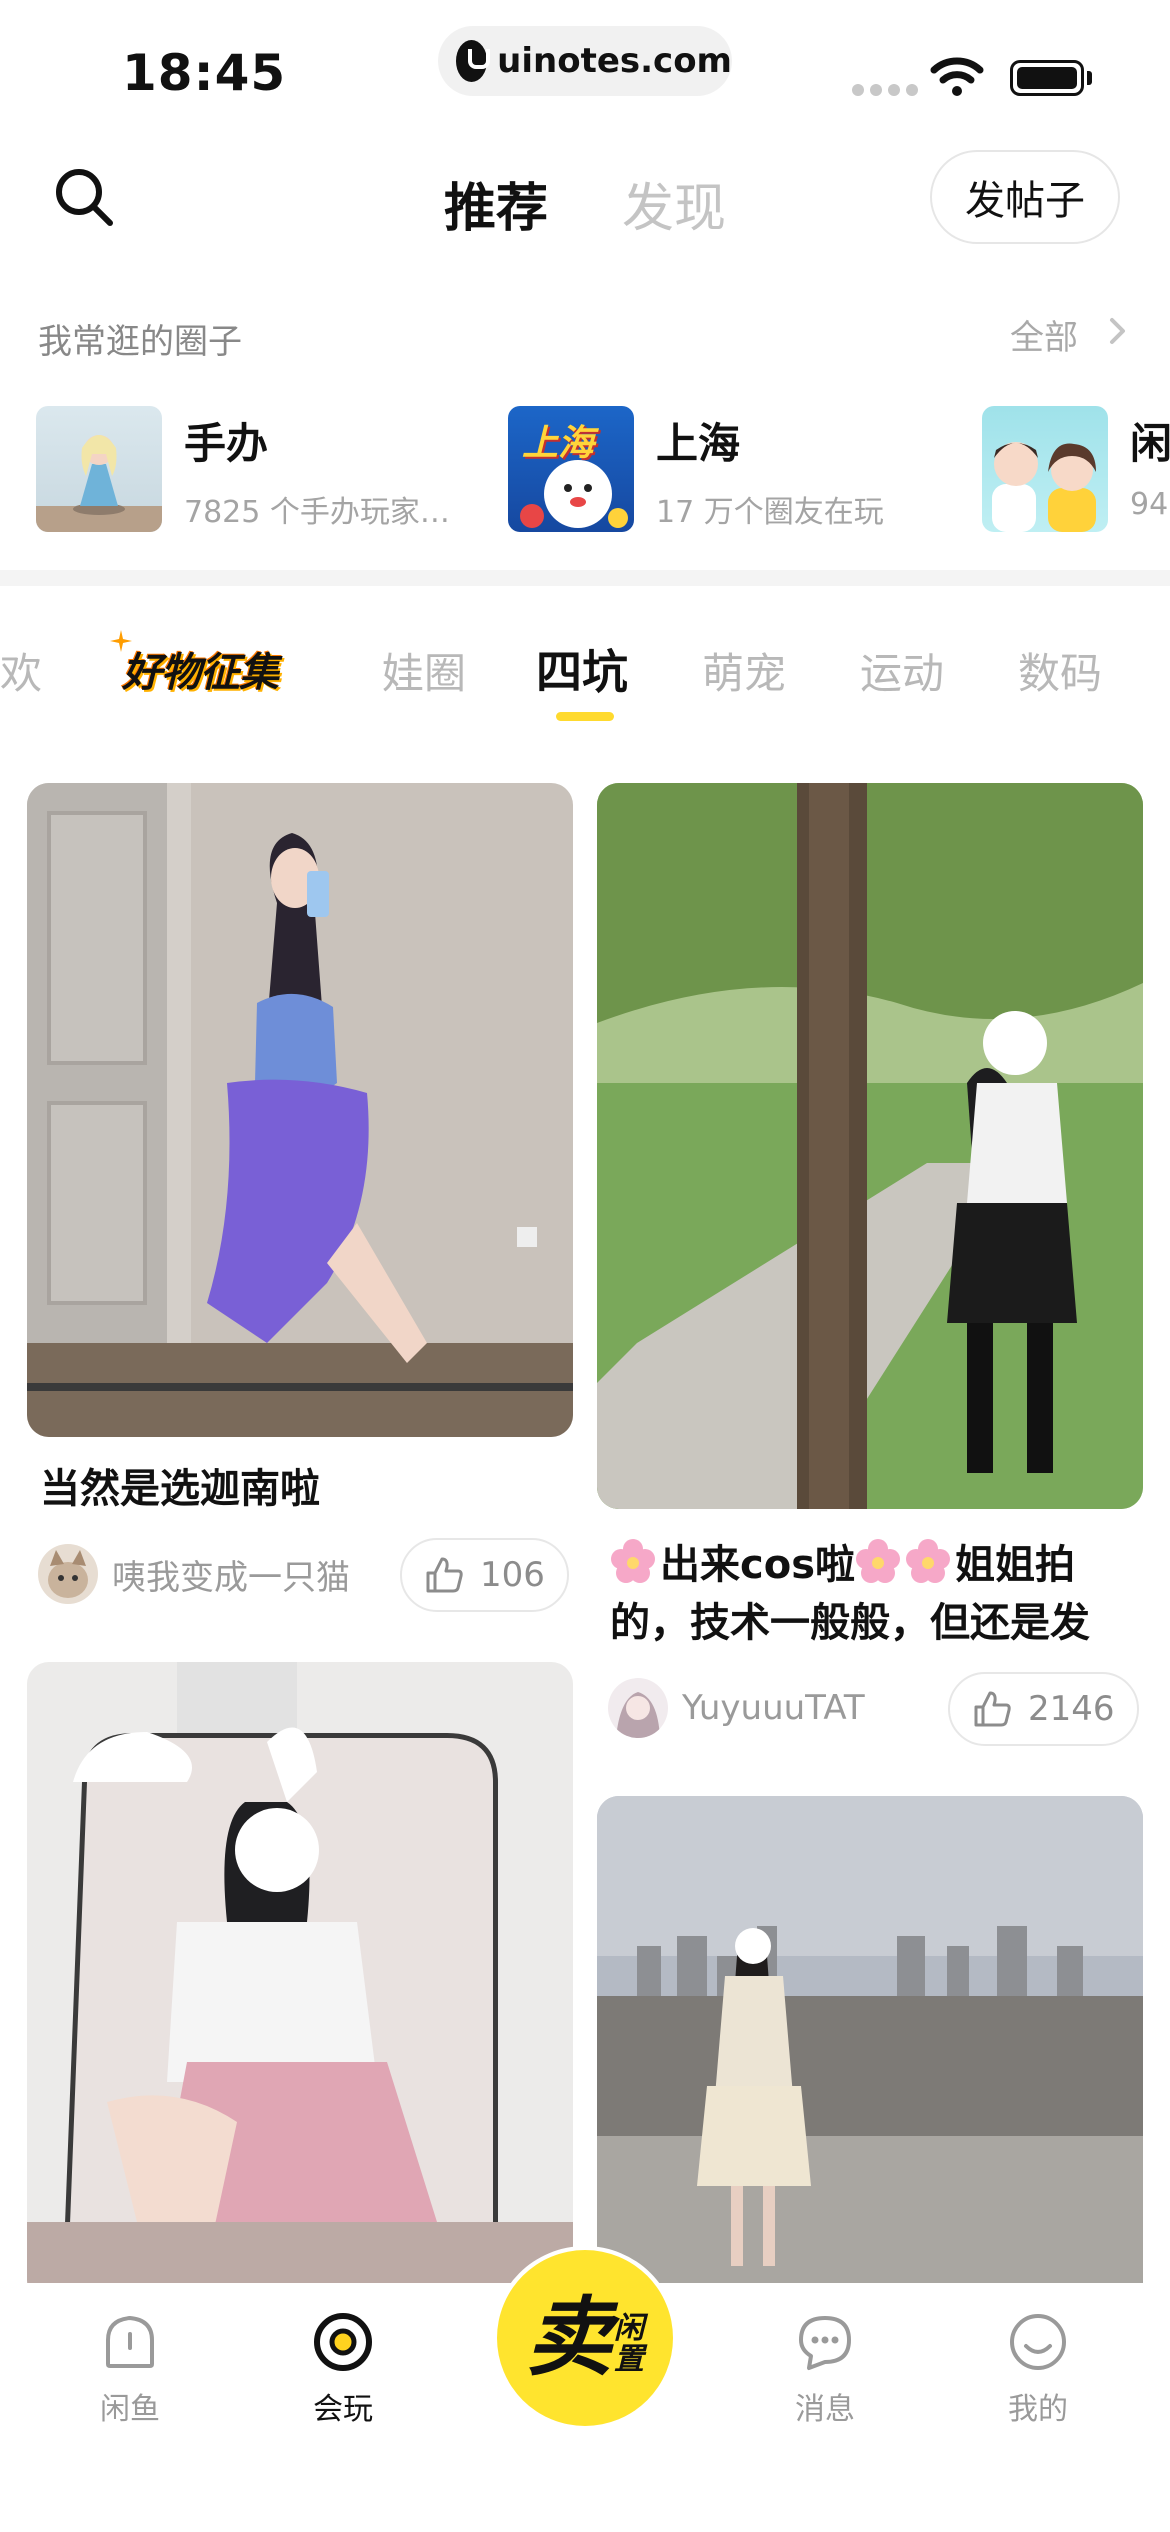  What do you see at coordinates (200, 669) in the screenshot?
I see `category-tab-promo: 好物征集` at bounding box center [200, 669].